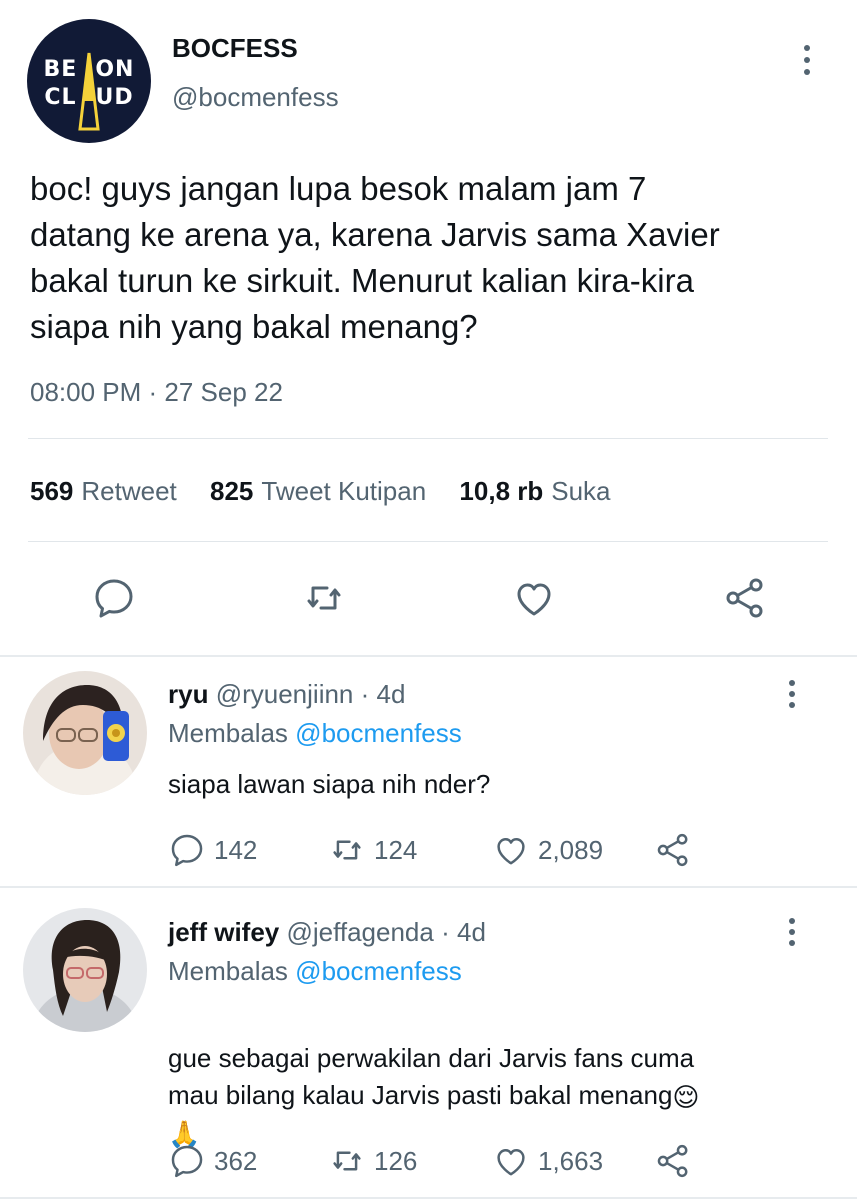  I want to click on relieved-face-emoji: 😌, so click(686, 1096).